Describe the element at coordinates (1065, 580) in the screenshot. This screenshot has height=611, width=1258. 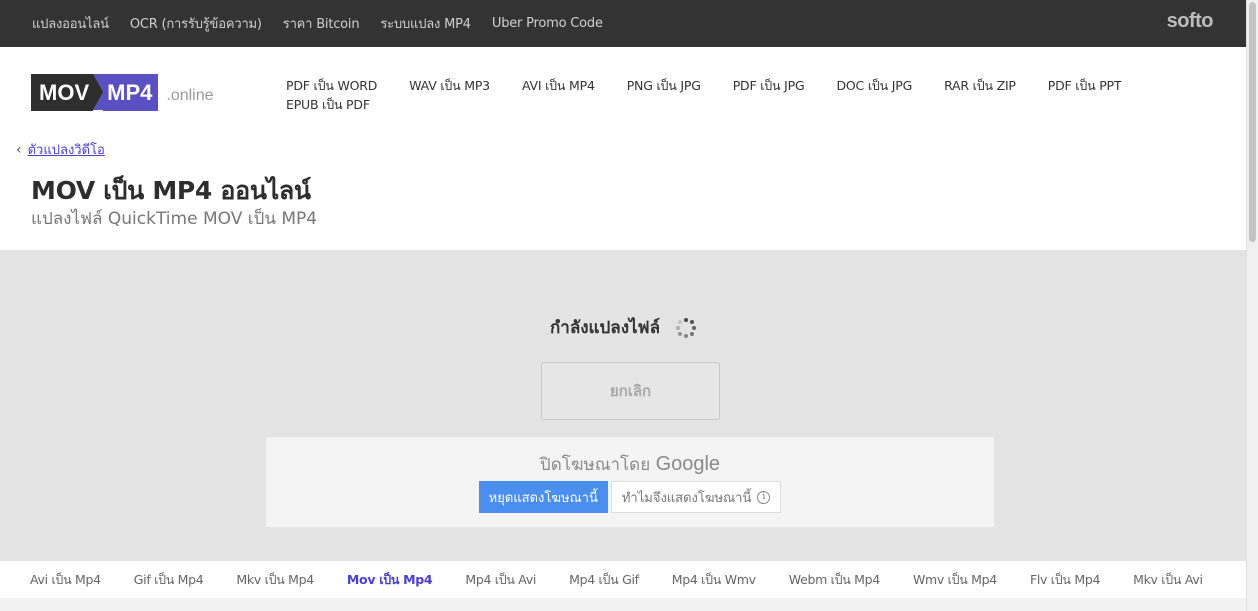
I see `bottom-nav-flv-to-mp4: Flv เป็น Mp4` at that location.